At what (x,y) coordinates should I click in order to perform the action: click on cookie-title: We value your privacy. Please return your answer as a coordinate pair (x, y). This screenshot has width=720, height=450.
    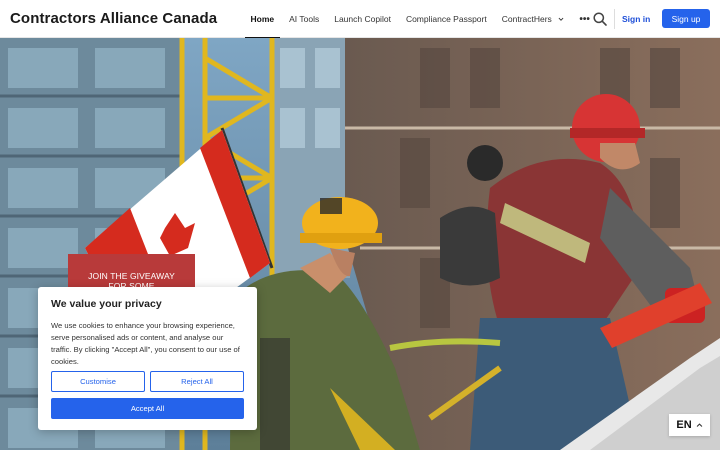
    Looking at the image, I should click on (106, 304).